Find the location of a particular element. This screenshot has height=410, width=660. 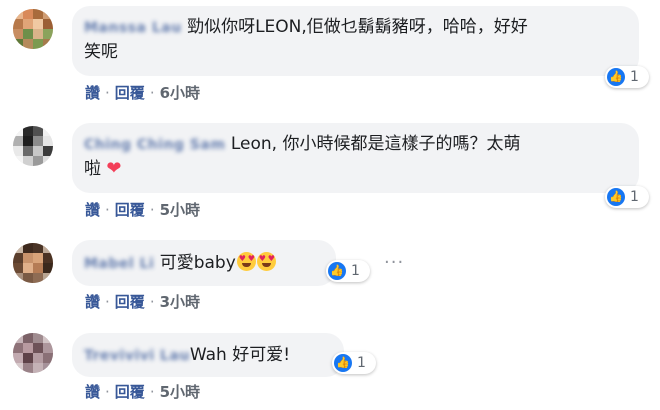

comment-bubble: Manssa Lau 勁似你呀LEON,佢做乜鬍鬍豬呀，哈哈，好好 笑呢 is located at coordinates (355, 41).